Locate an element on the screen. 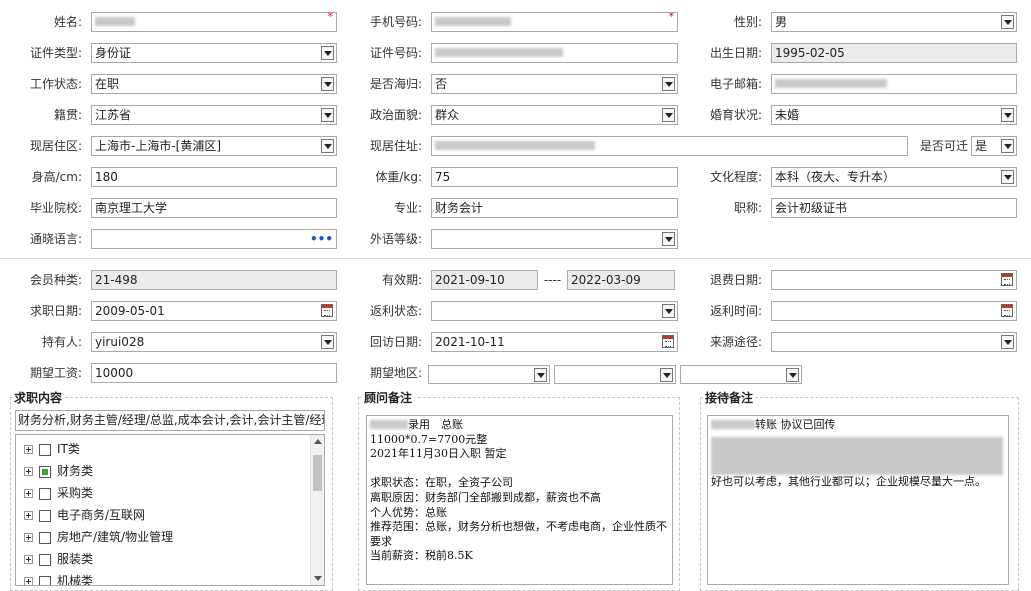  mobile-input: * is located at coordinates (554, 22).